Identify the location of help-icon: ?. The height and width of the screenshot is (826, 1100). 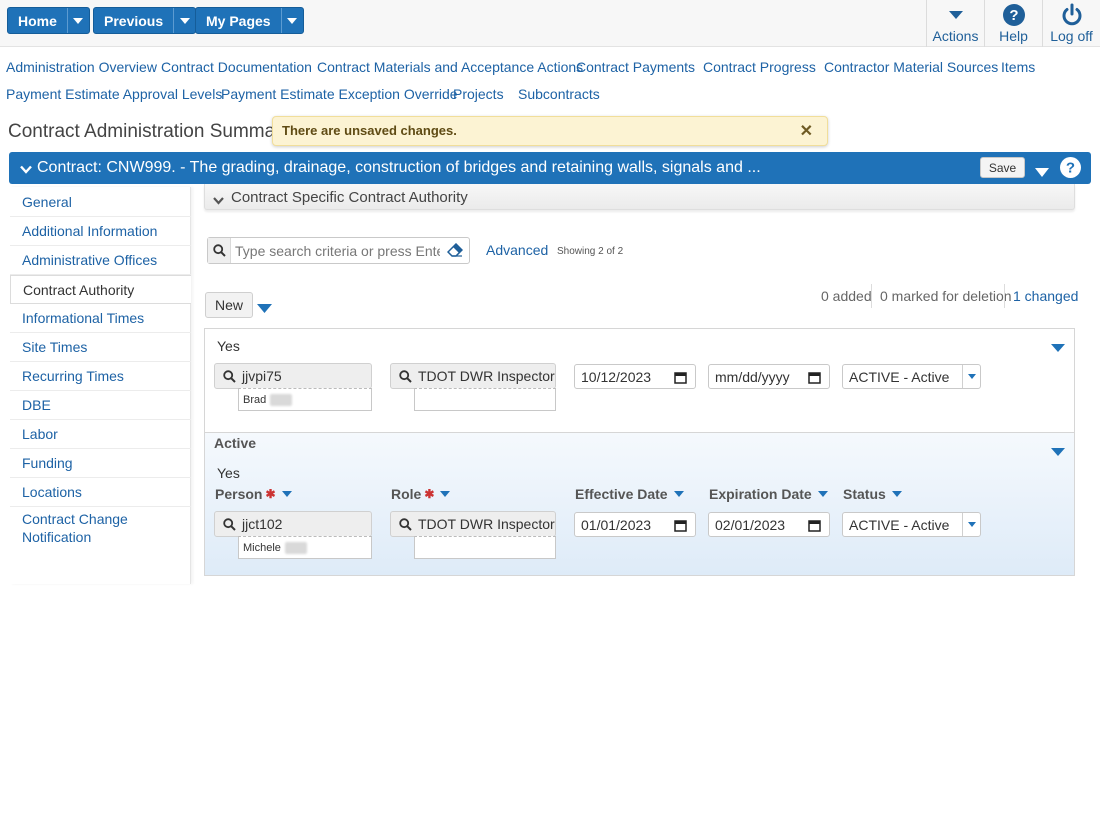
(1070, 169).